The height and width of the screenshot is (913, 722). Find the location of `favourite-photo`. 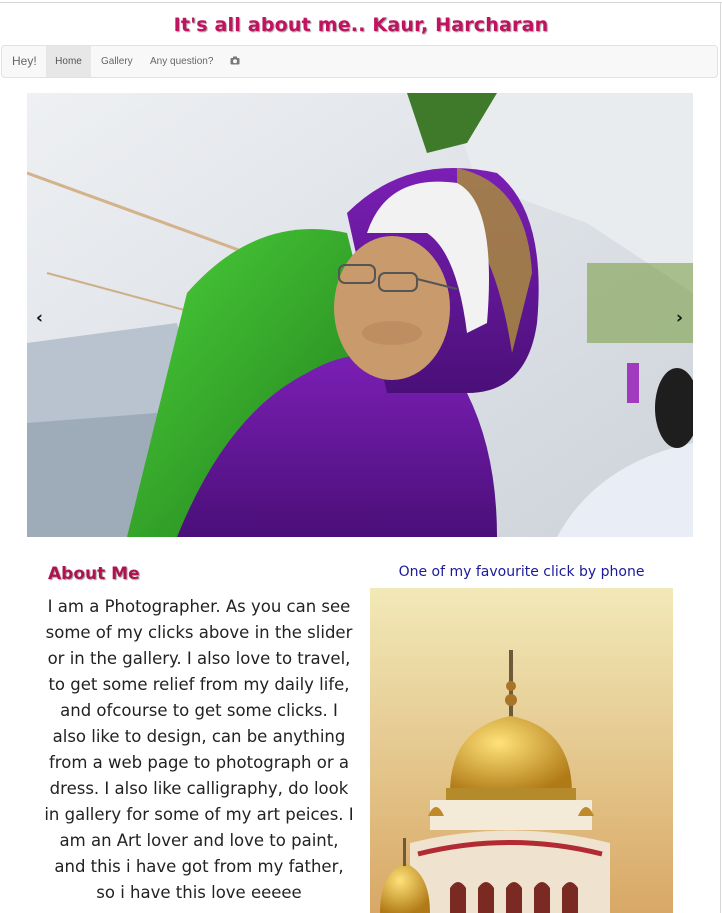

favourite-photo is located at coordinates (521, 750).